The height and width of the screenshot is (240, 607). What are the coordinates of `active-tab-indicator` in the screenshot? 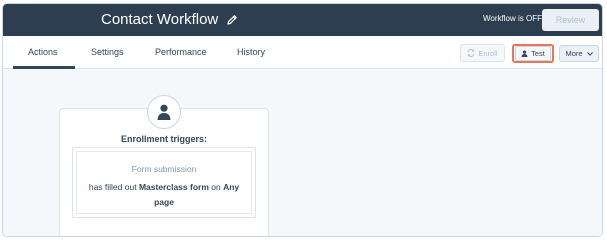 It's located at (44, 67).